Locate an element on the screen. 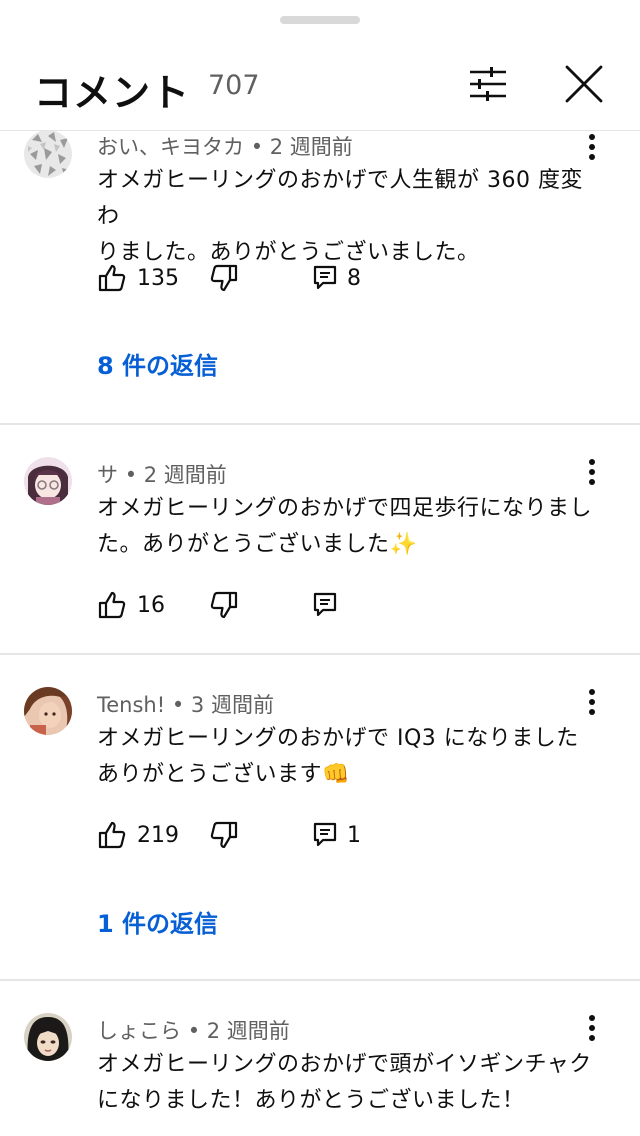  comment-author: しょこら is located at coordinates (139, 1031).